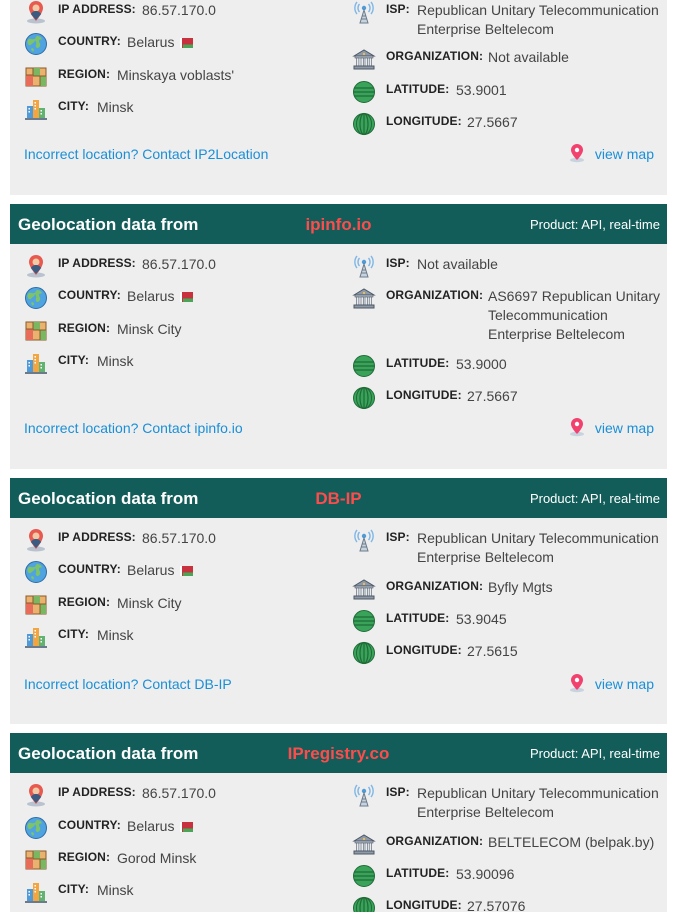 This screenshot has width=686, height=912. What do you see at coordinates (502, 266) in the screenshot?
I see `info-row-isp: ISP: Not available` at bounding box center [502, 266].